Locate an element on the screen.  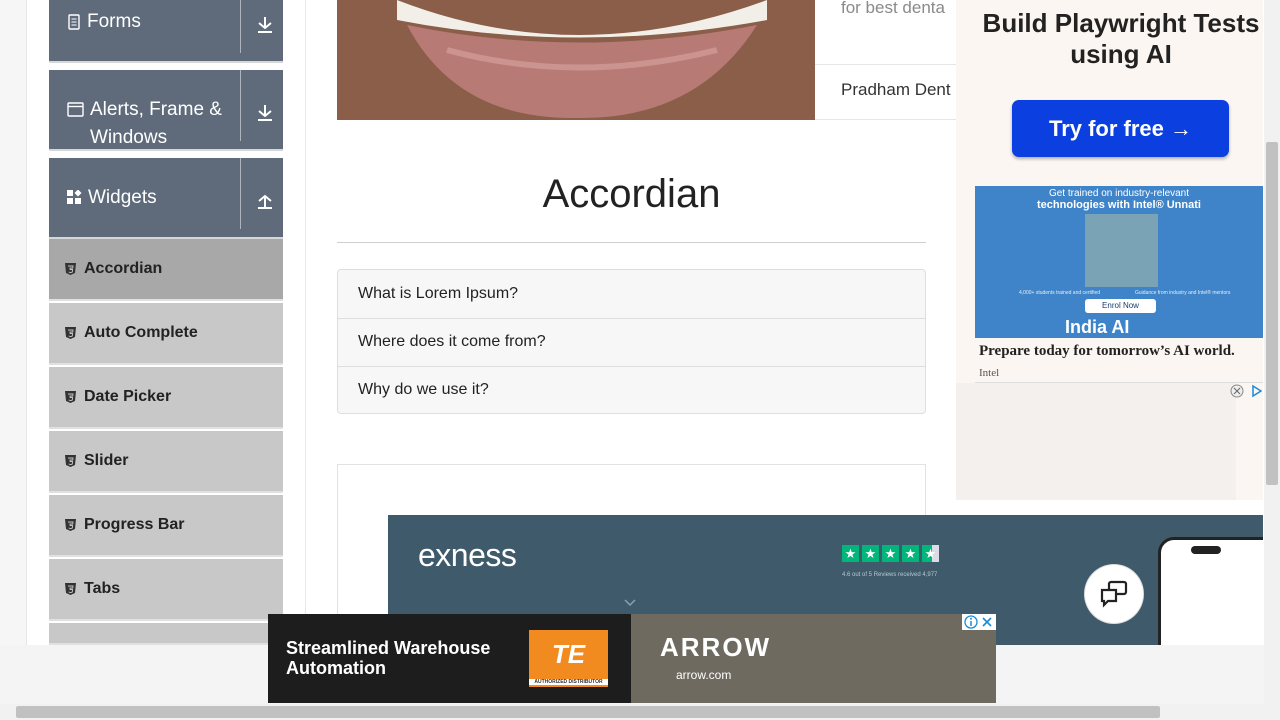
sidebar-item-progress-bar: Progress Bar is located at coordinates (166, 526).